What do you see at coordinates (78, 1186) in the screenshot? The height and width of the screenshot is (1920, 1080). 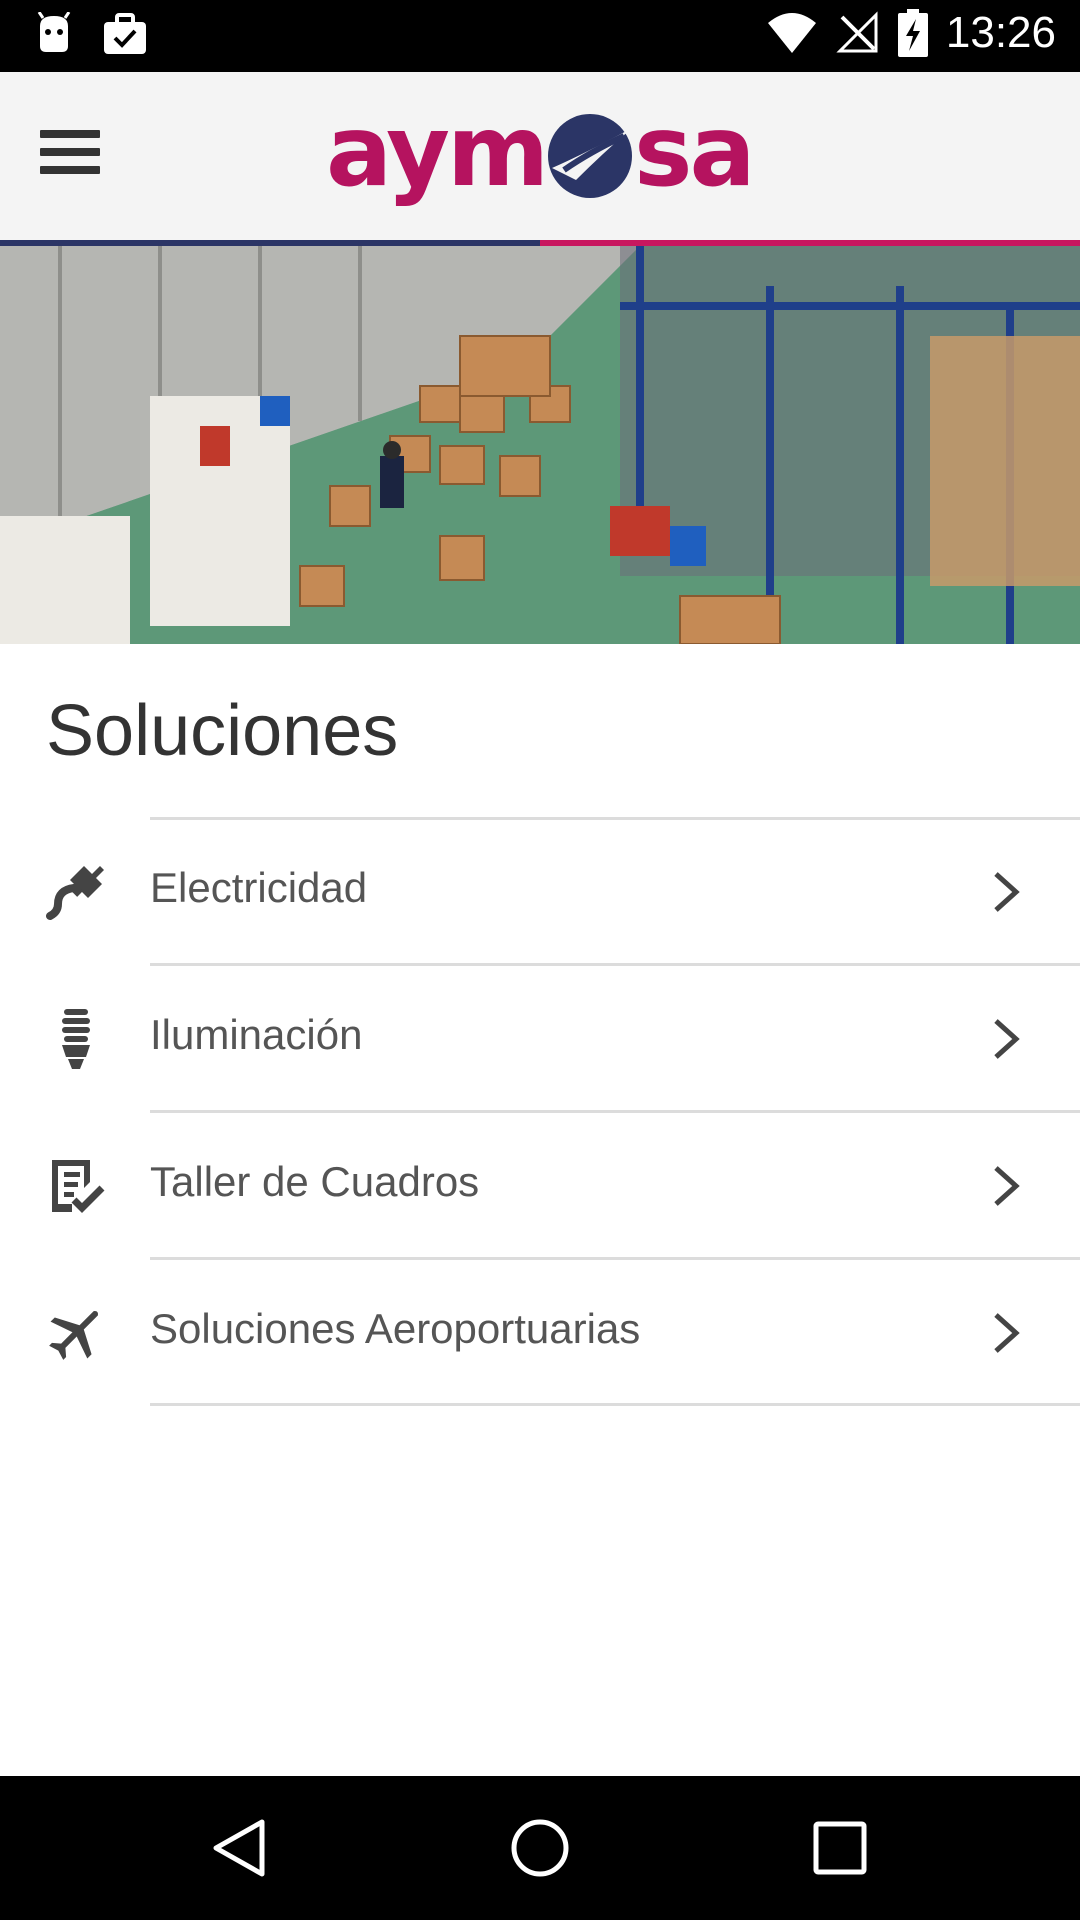 I see `checklist-icon` at bounding box center [78, 1186].